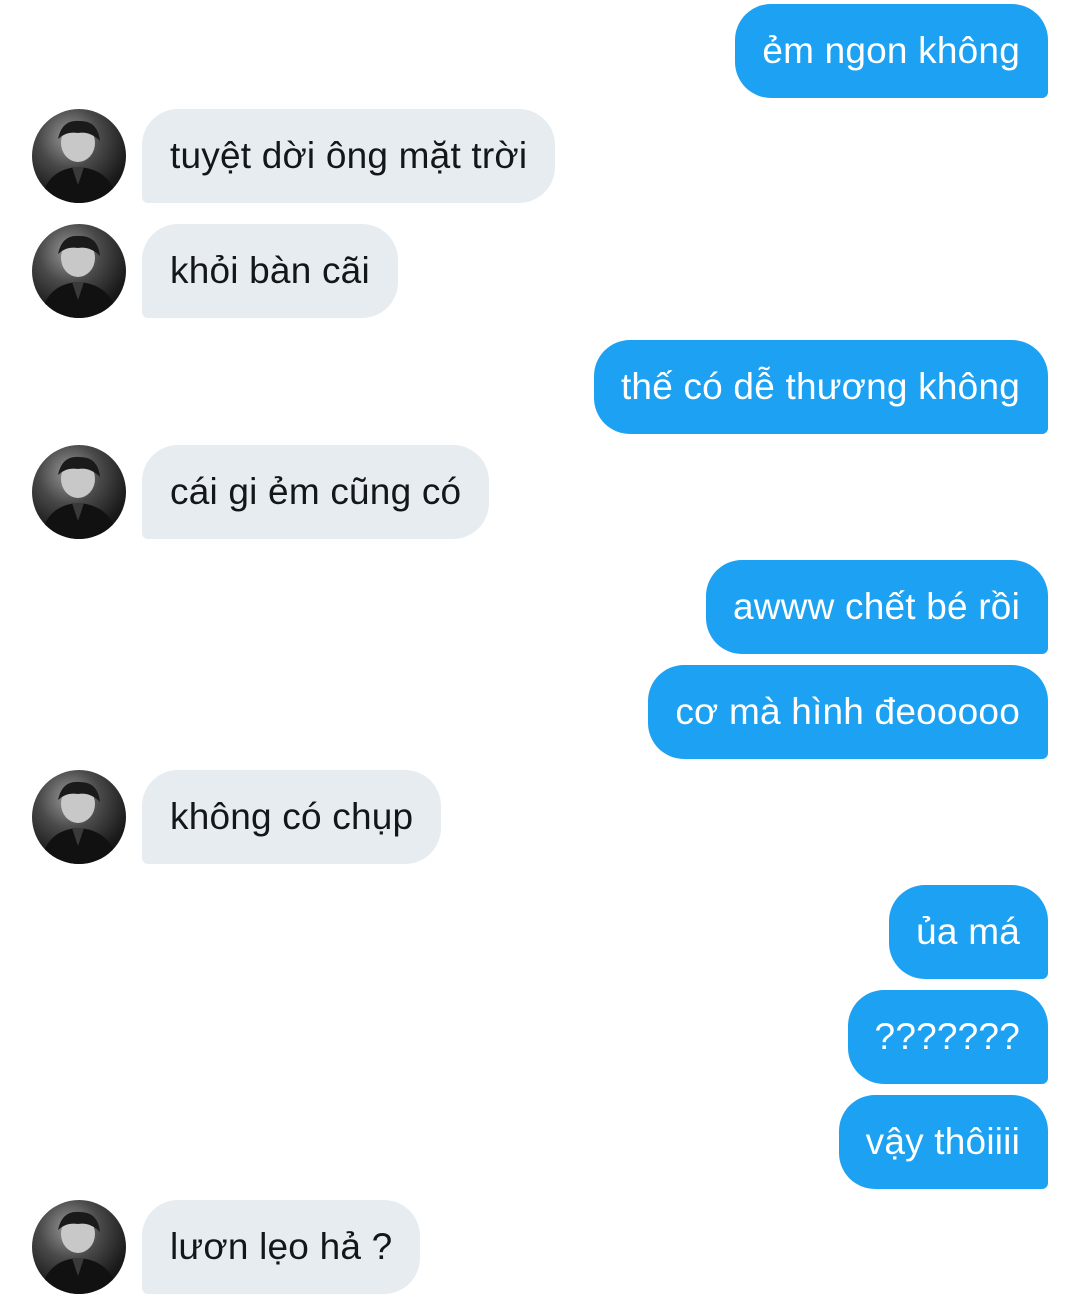  Describe the element at coordinates (540, 1302) in the screenshot. I see `thread-bottom-edge` at that location.